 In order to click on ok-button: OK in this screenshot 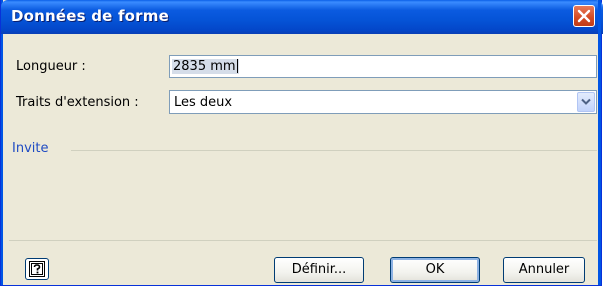, I will do `click(435, 270)`.